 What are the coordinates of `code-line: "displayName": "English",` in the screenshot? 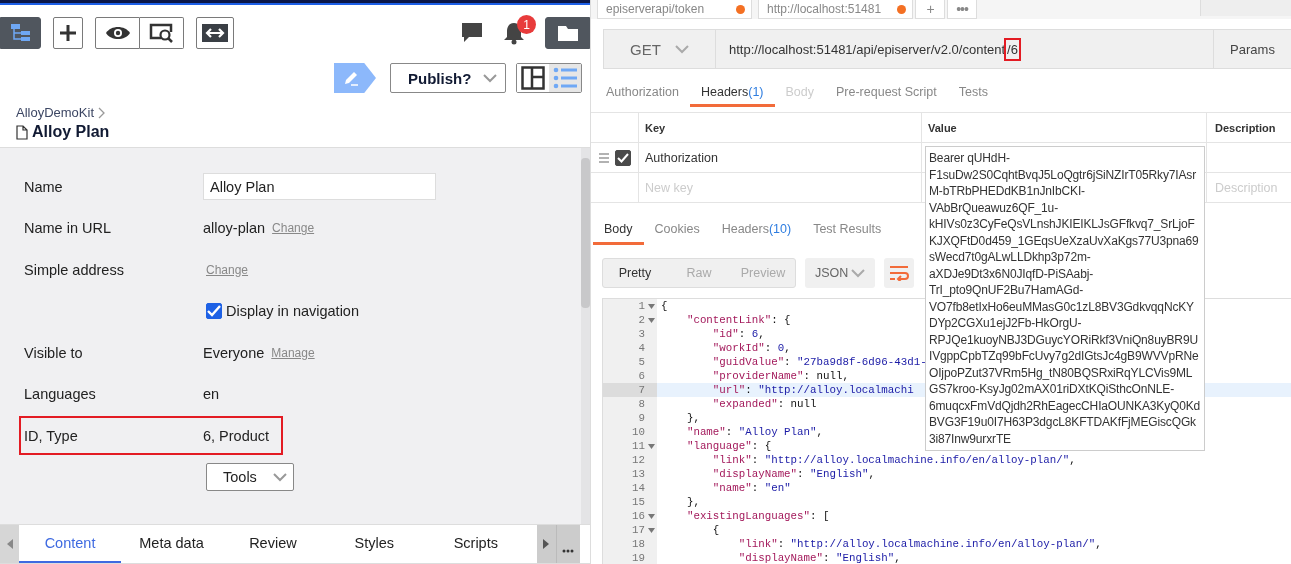 It's located at (819, 557).